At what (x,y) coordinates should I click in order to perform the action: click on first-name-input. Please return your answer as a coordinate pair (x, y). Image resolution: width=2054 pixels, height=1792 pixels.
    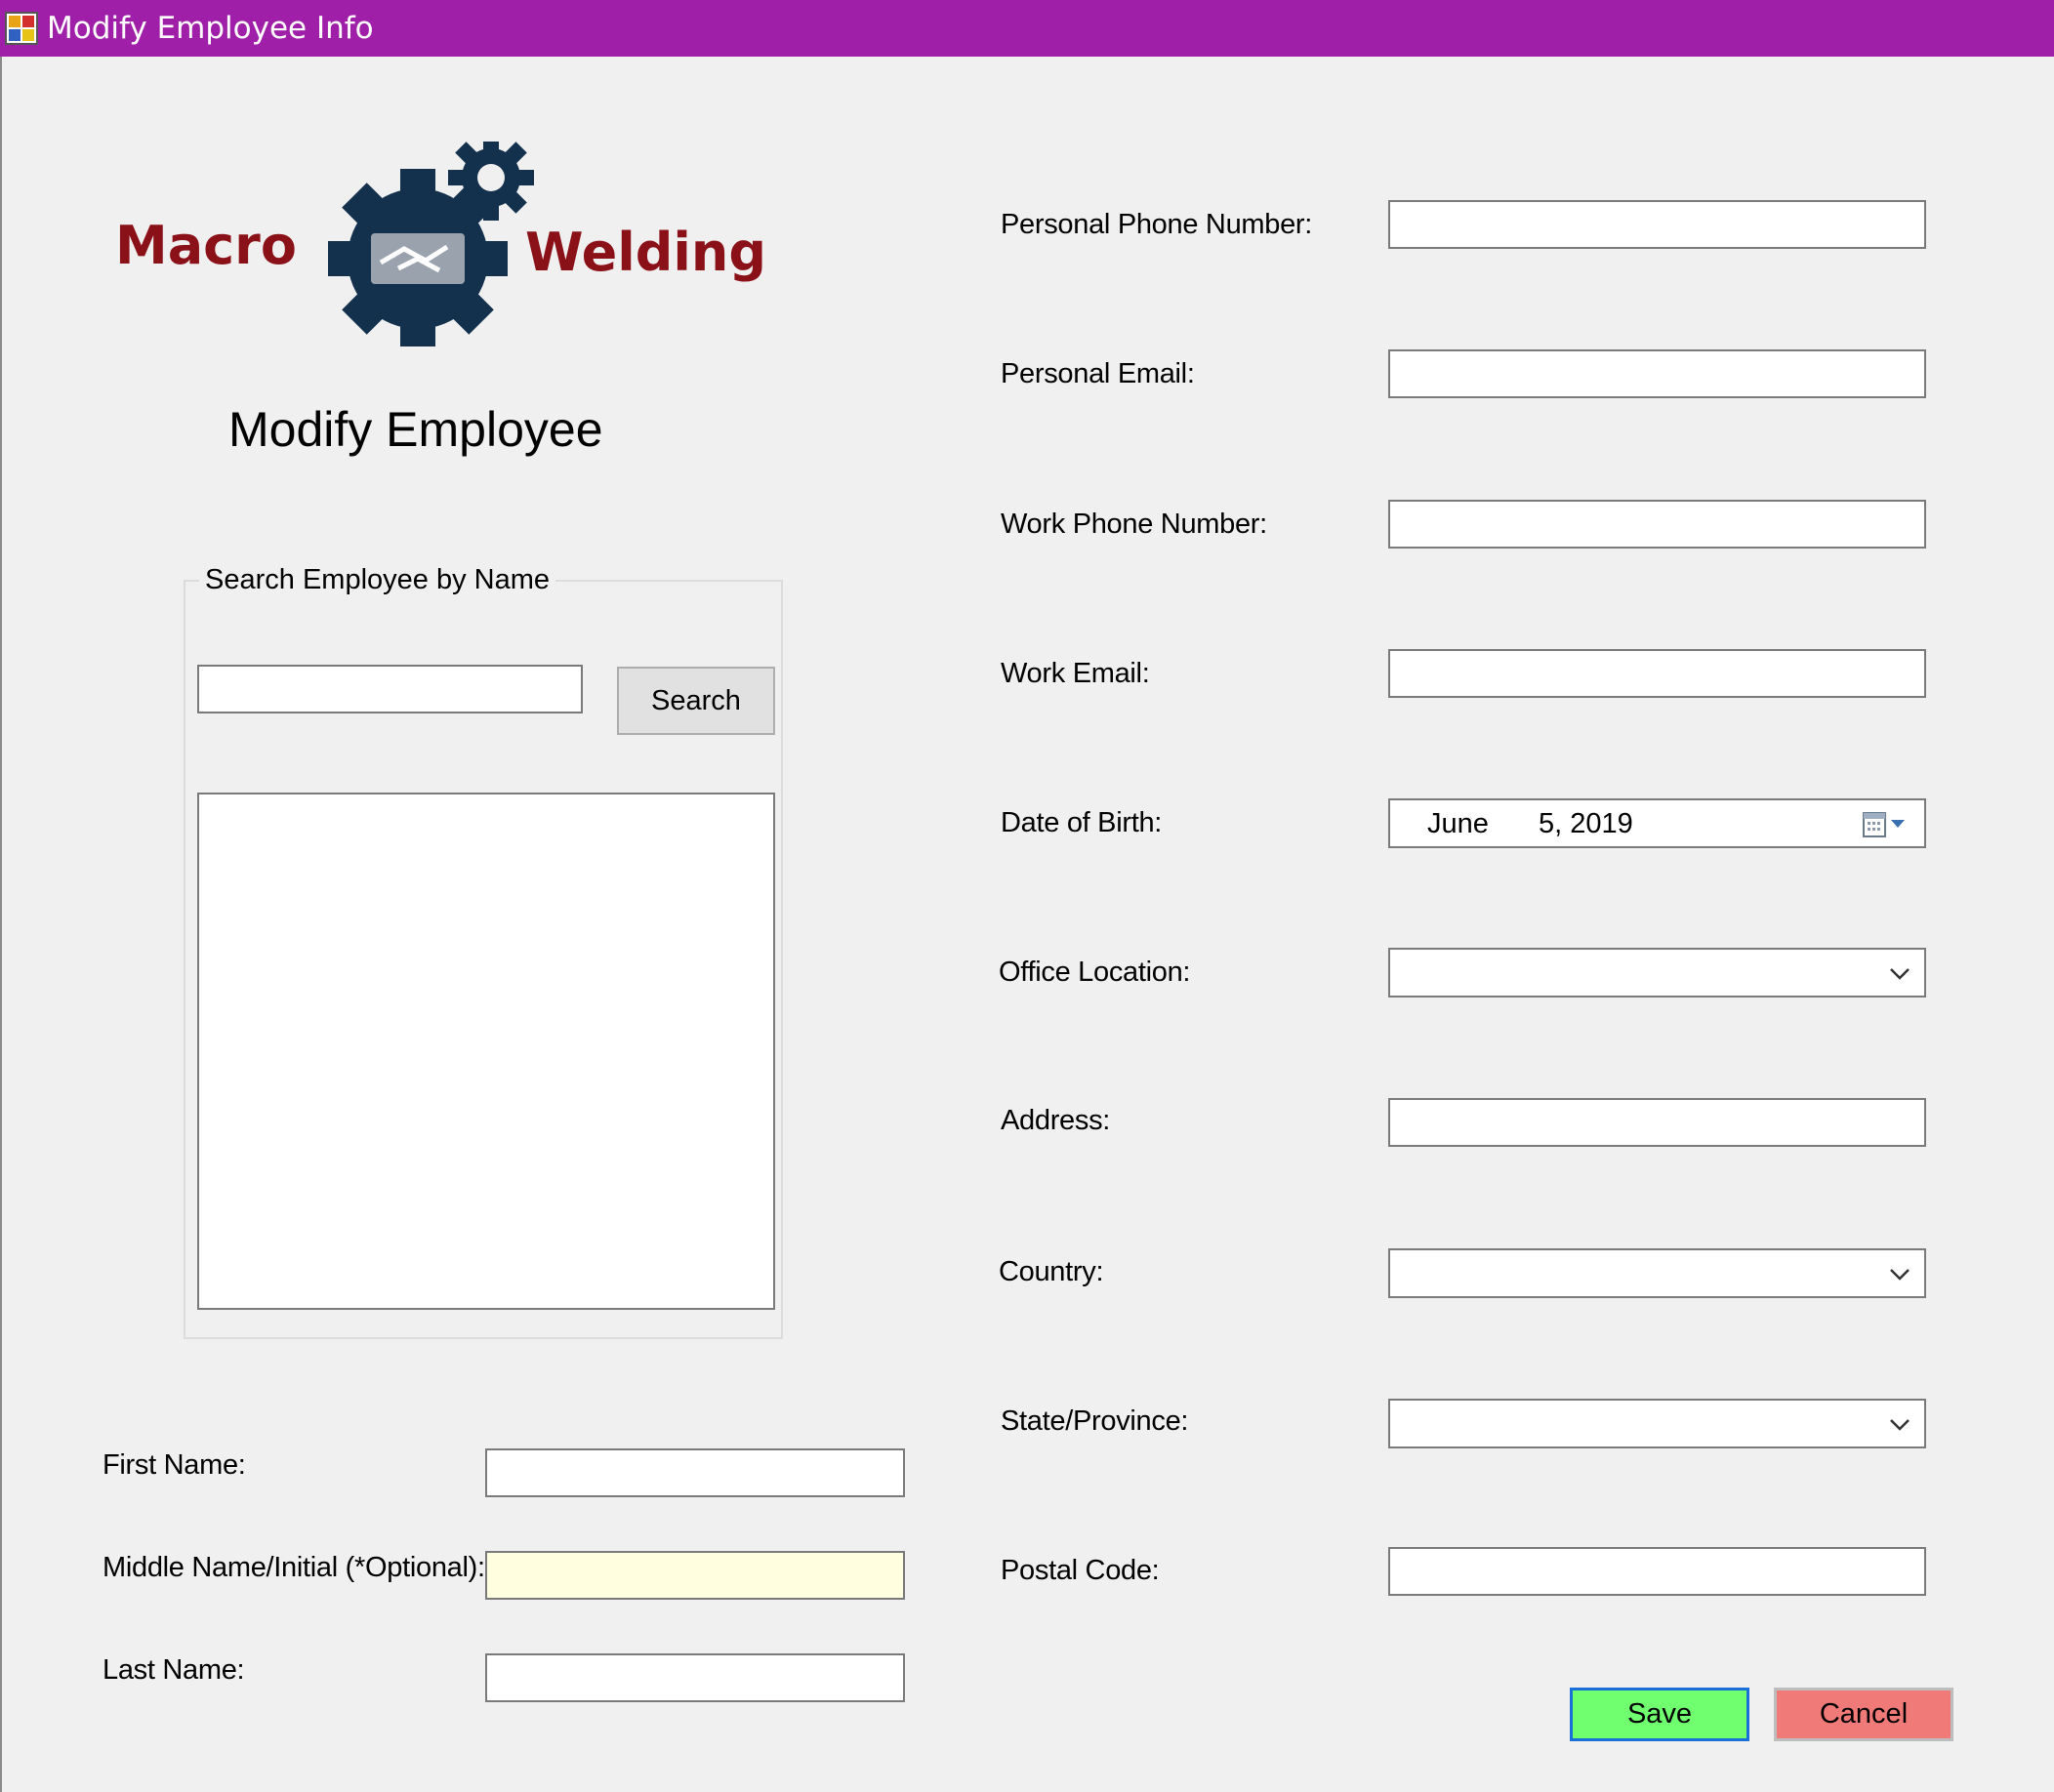
    Looking at the image, I should click on (695, 1472).